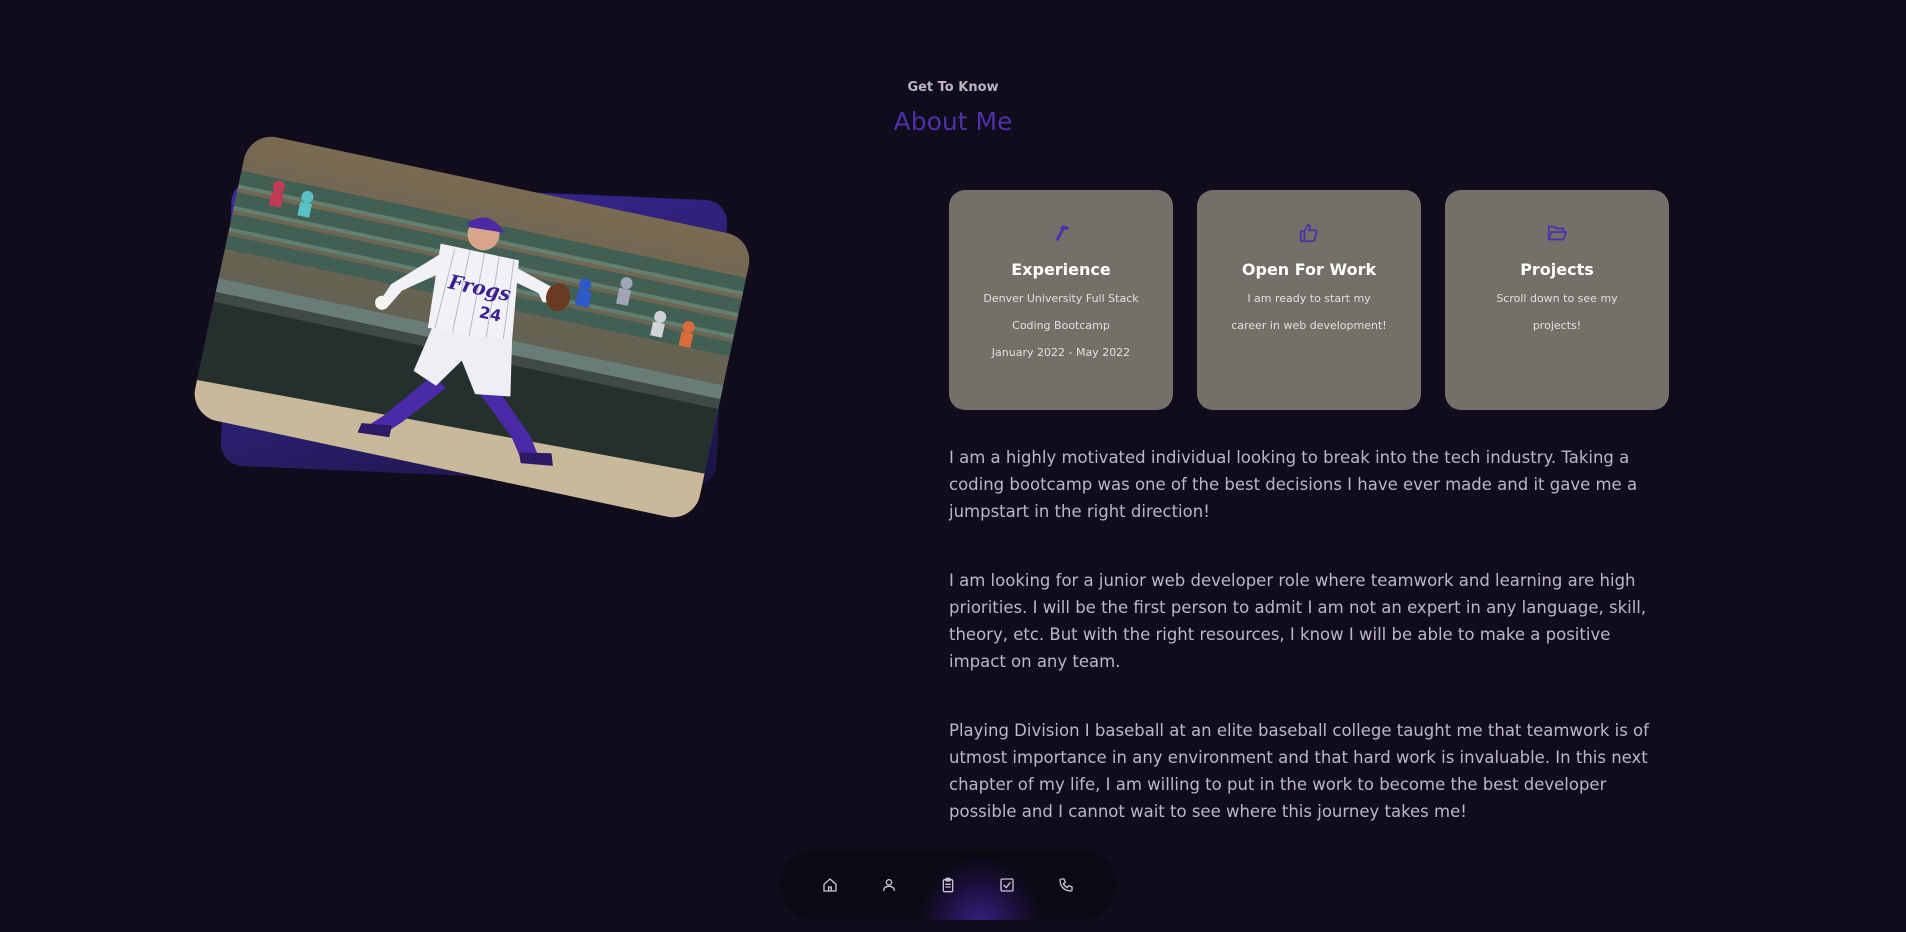 This screenshot has width=1906, height=932. What do you see at coordinates (1309, 269) in the screenshot?
I see `card-title: Open For Work` at bounding box center [1309, 269].